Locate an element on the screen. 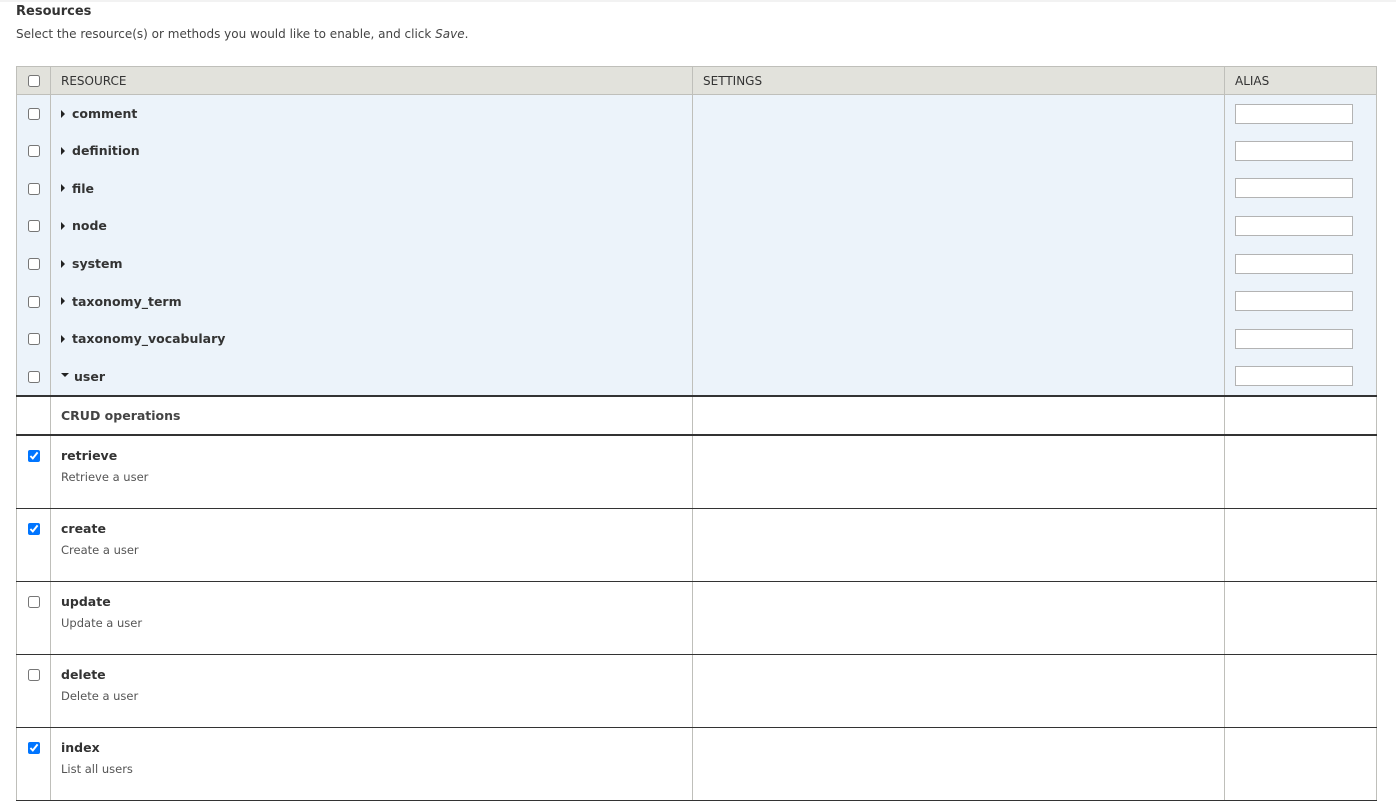  select-all-cell is located at coordinates (33, 80).